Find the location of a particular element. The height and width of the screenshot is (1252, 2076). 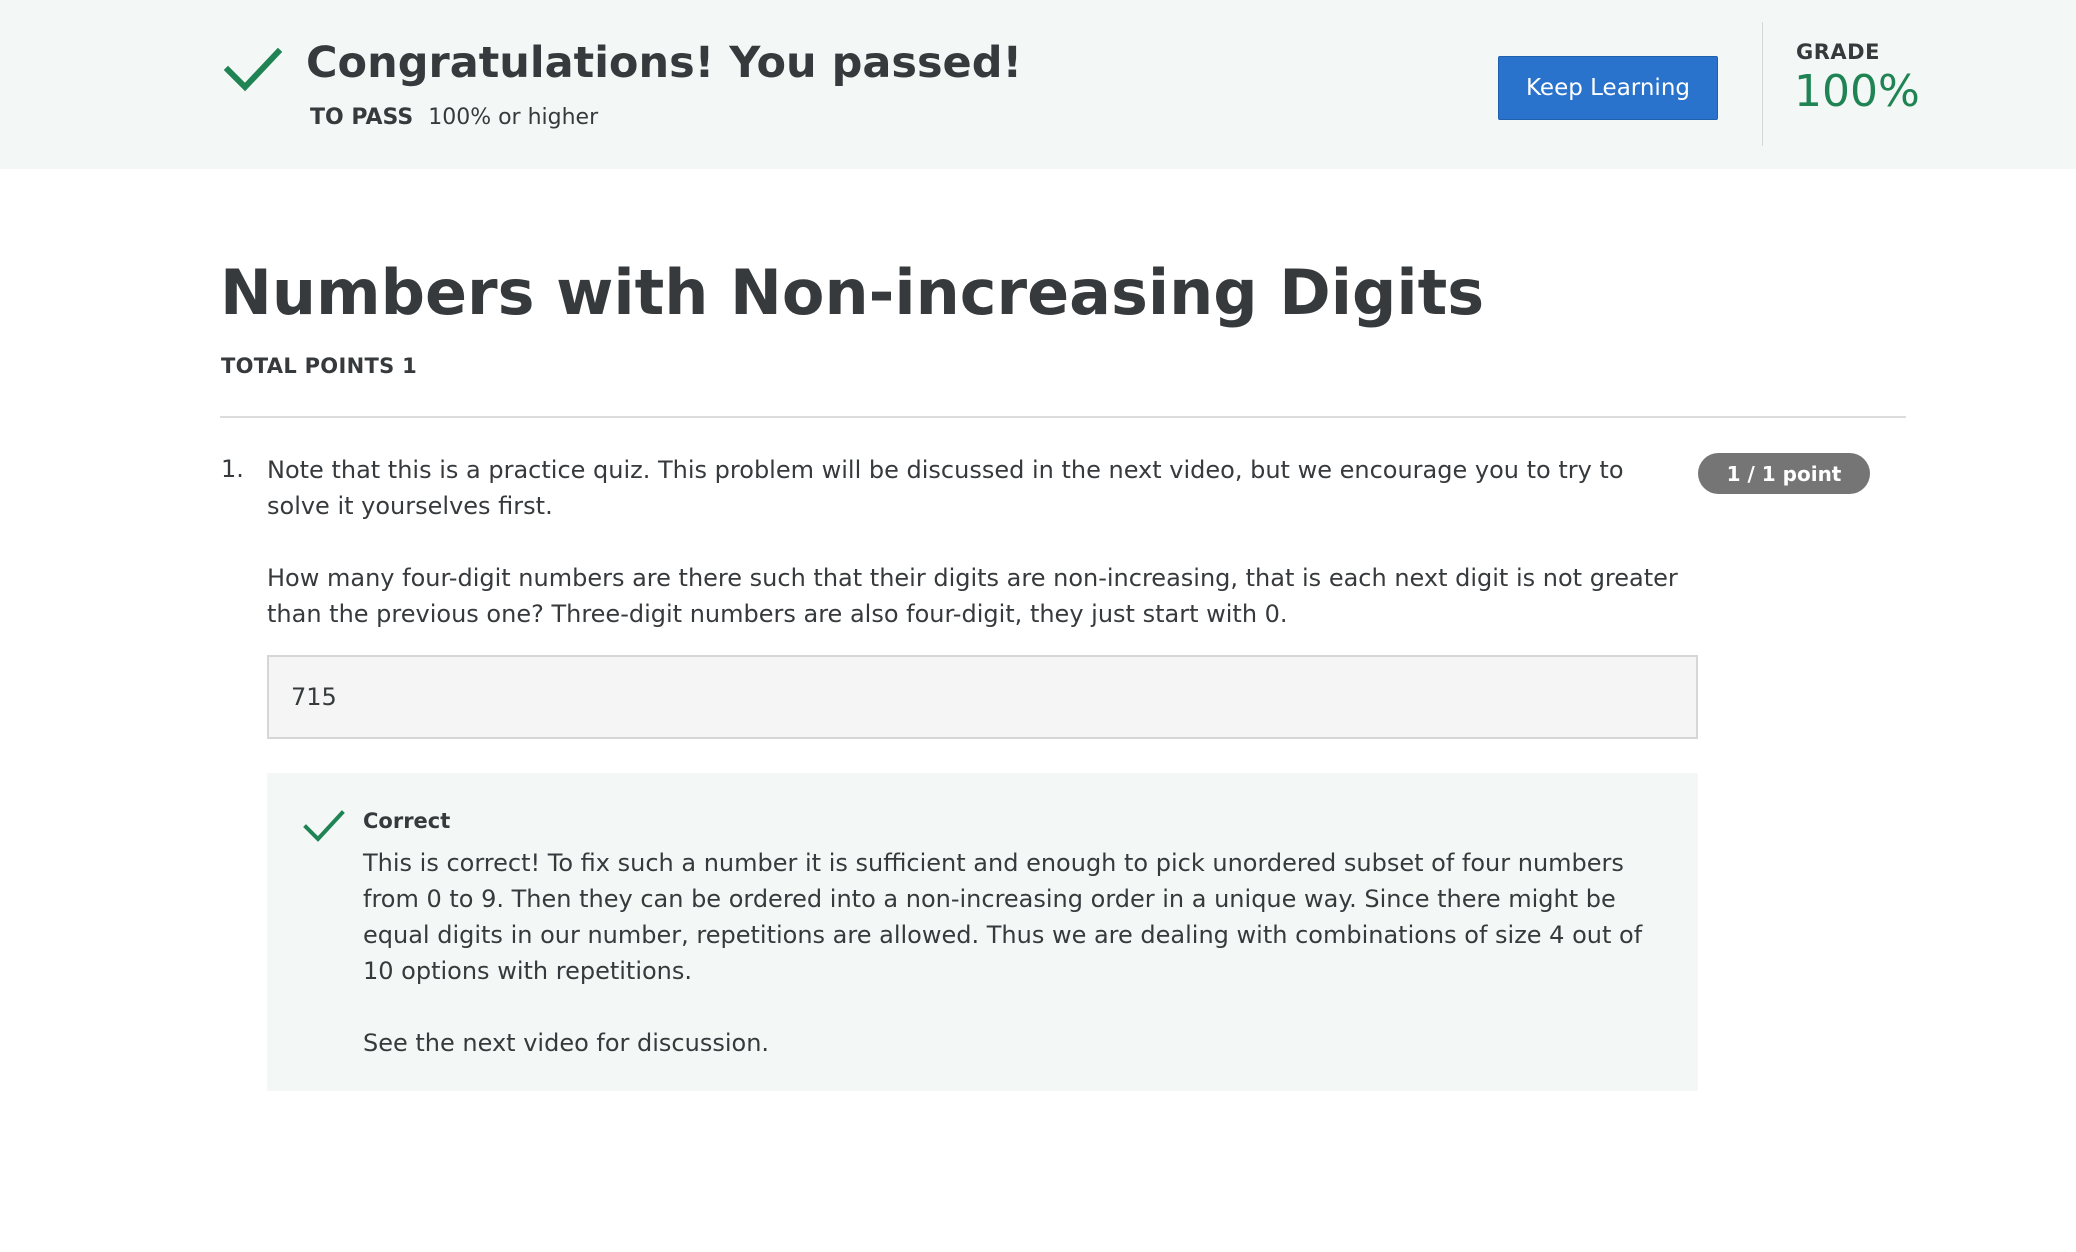

page-title: Numbers with Non-increasing Digits is located at coordinates (852, 292).